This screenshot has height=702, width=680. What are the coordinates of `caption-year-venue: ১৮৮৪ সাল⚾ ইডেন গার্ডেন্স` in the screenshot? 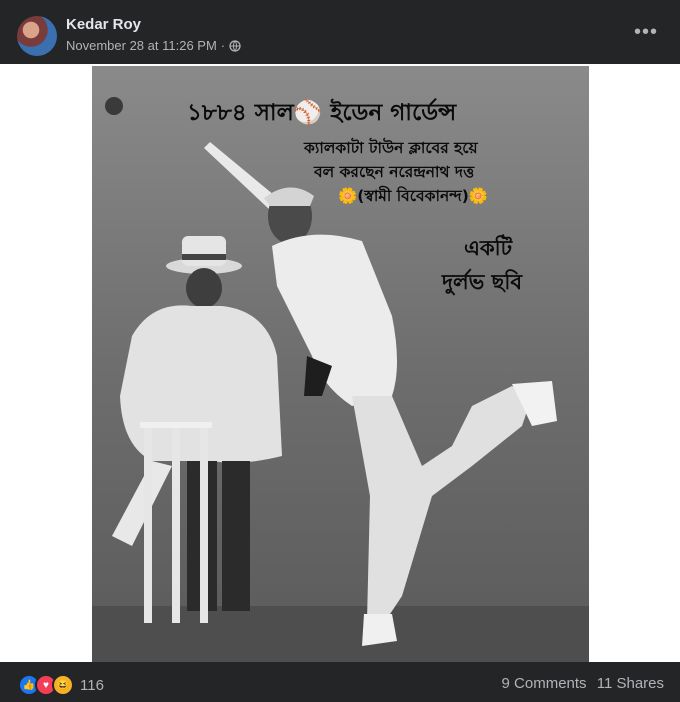 It's located at (322, 113).